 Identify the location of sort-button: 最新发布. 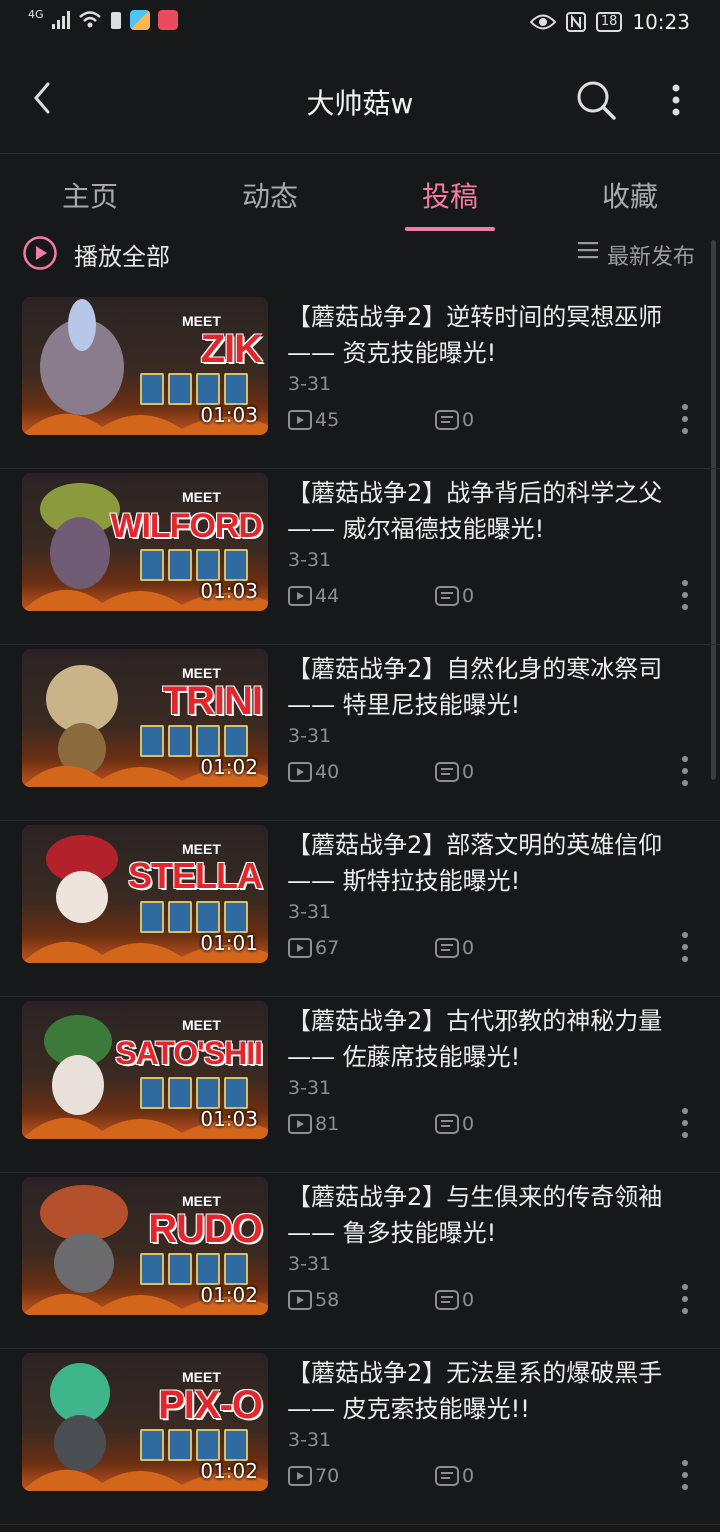
(651, 255).